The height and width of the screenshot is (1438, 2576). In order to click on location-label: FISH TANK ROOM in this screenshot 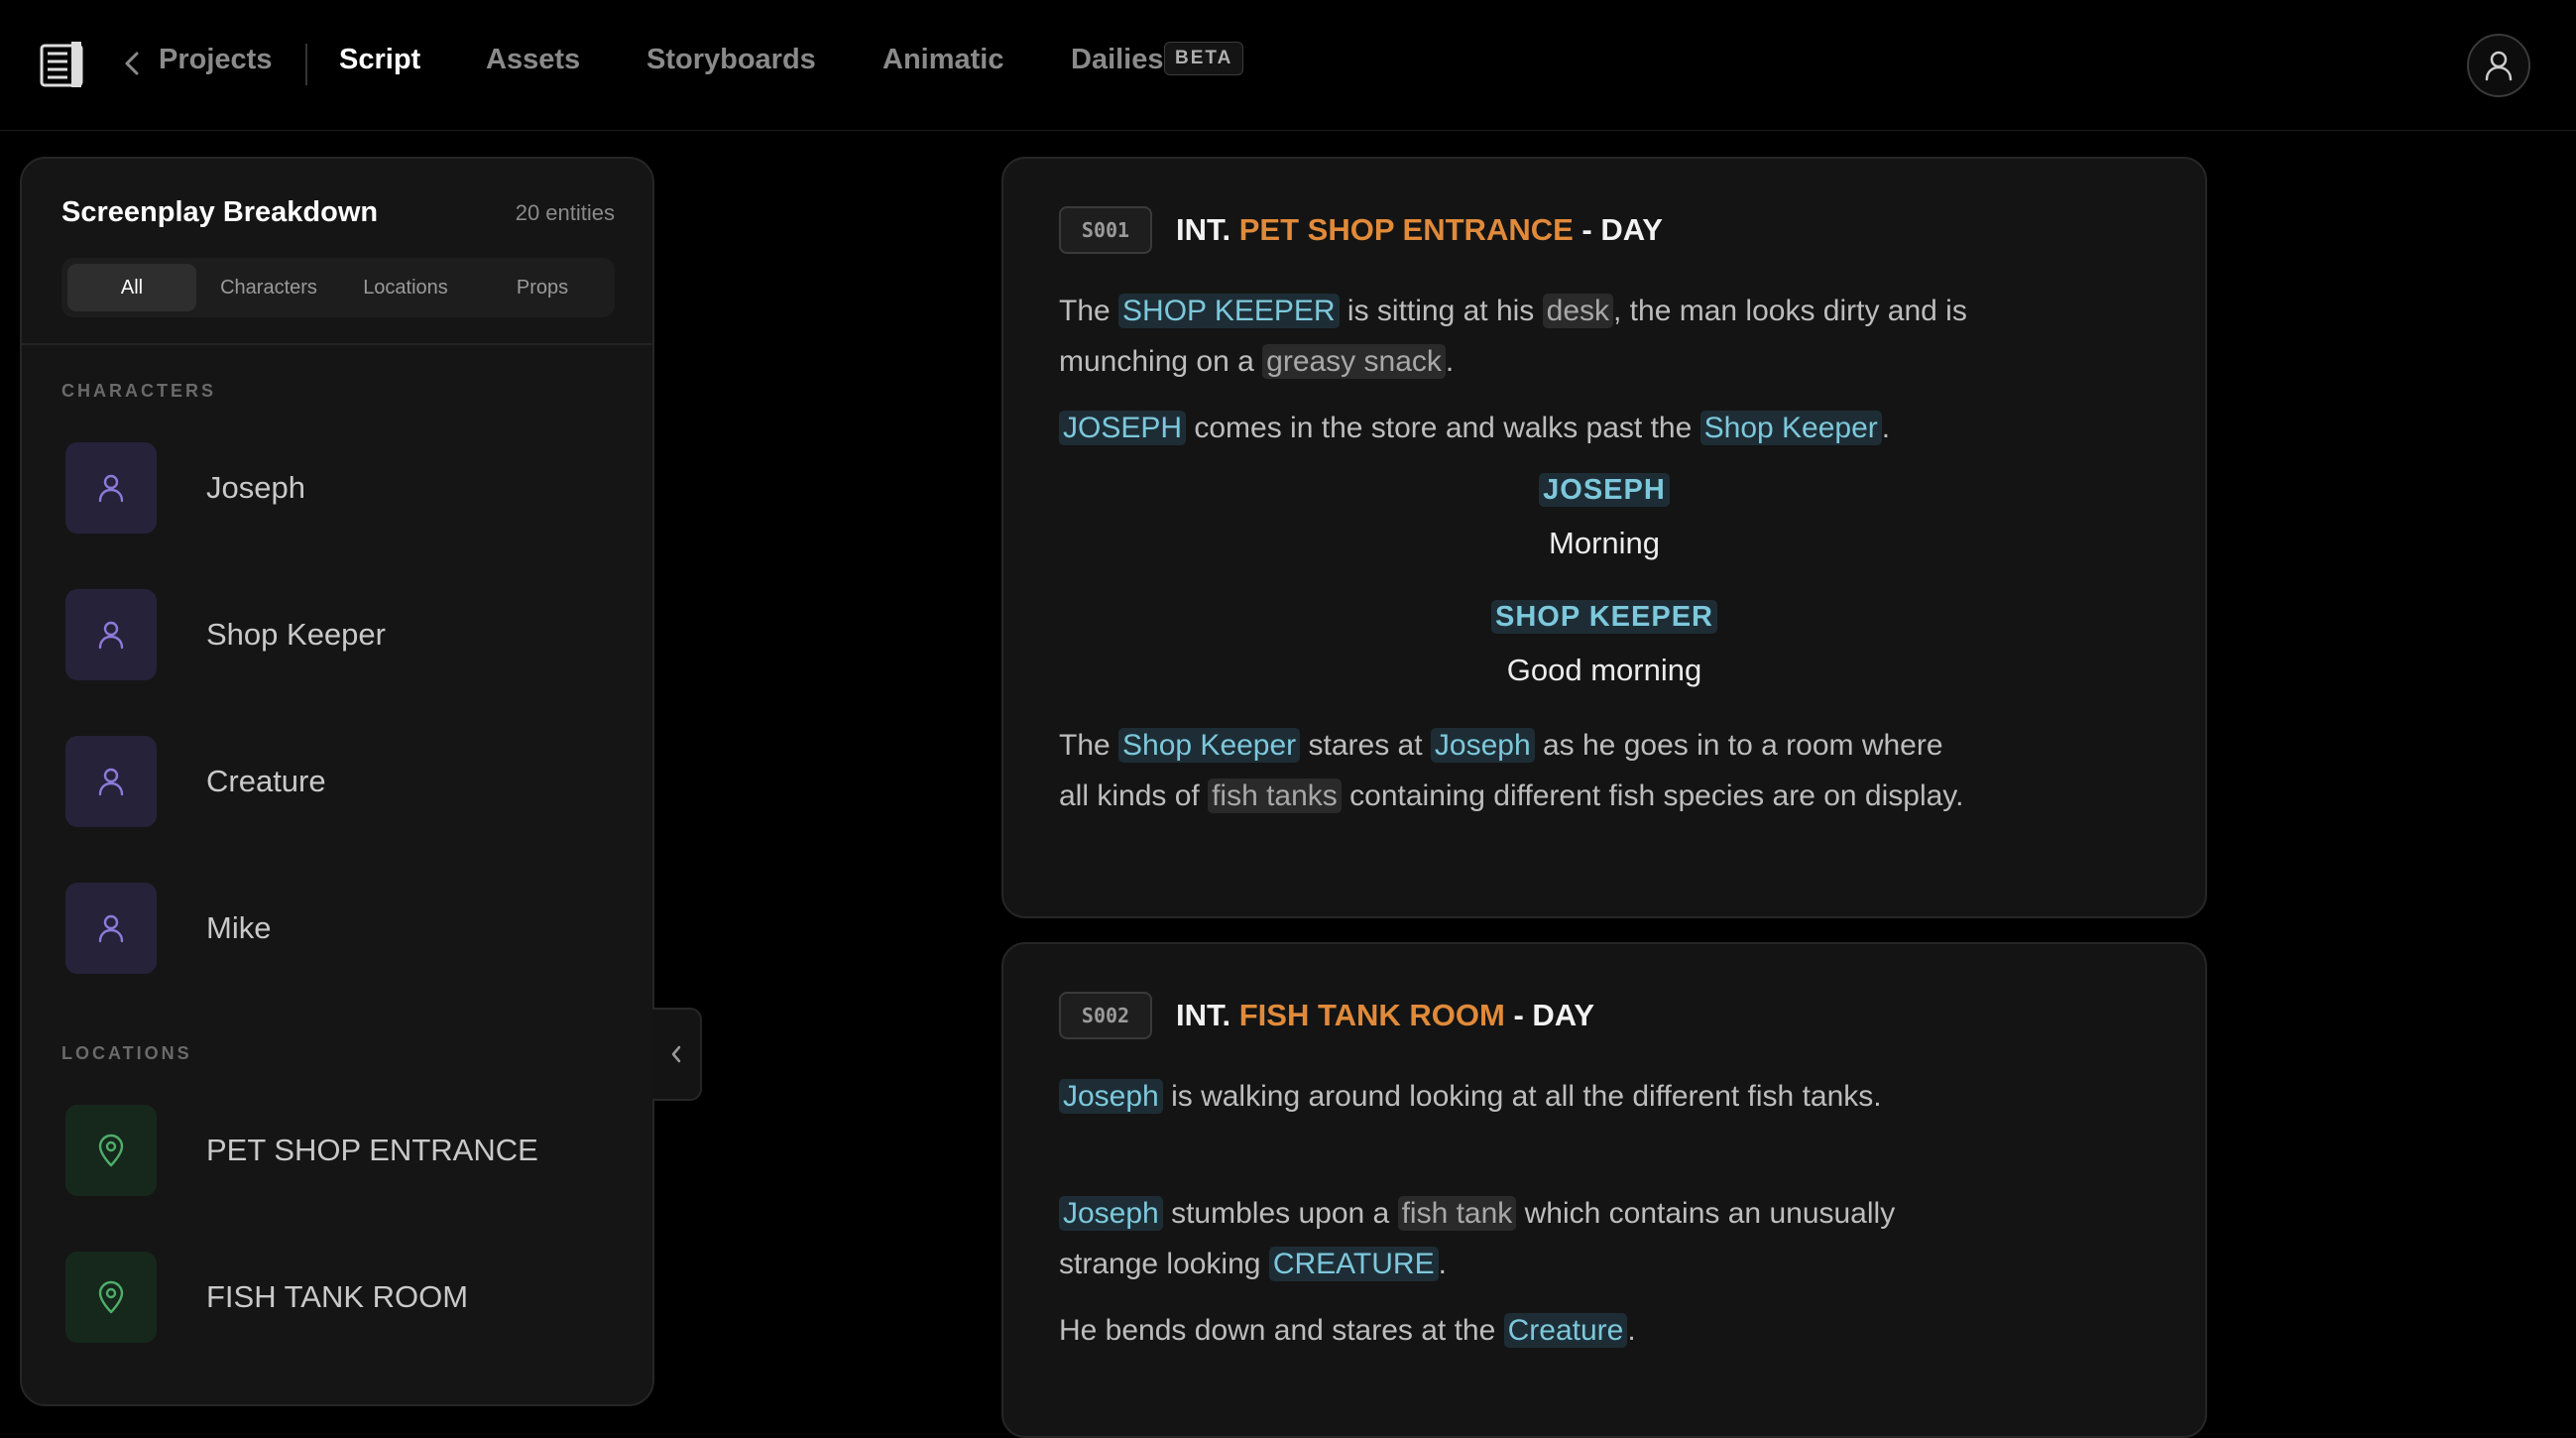, I will do `click(338, 1296)`.